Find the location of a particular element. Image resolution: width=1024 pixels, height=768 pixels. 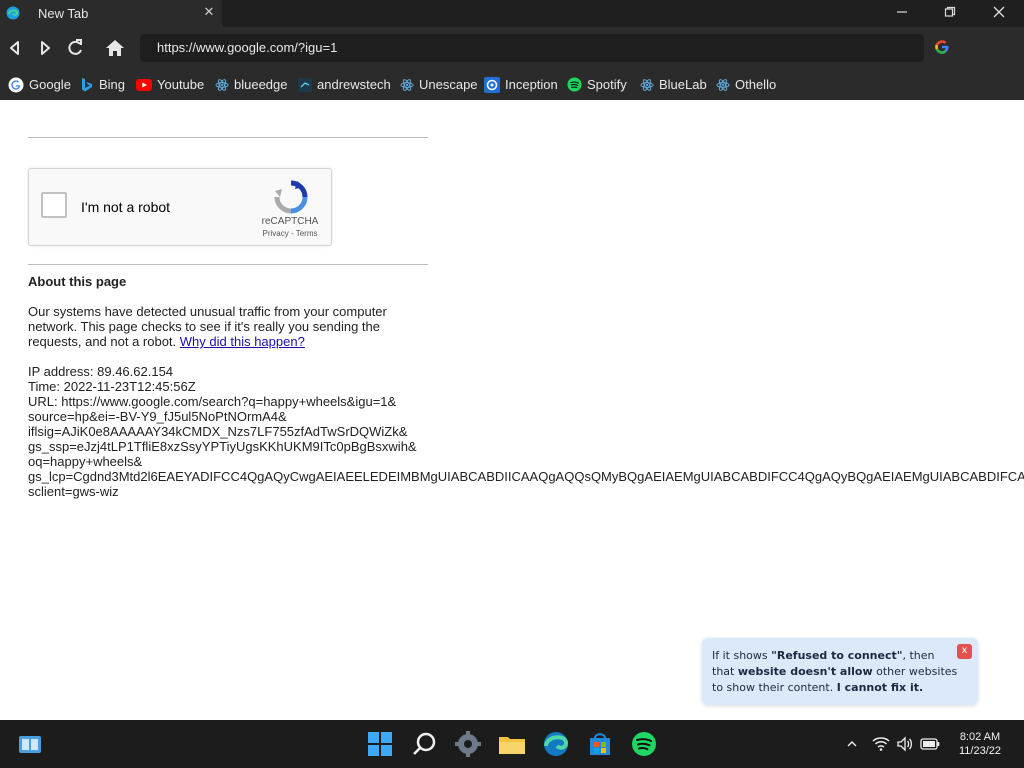

youtube-icon is located at coordinates (144, 84).